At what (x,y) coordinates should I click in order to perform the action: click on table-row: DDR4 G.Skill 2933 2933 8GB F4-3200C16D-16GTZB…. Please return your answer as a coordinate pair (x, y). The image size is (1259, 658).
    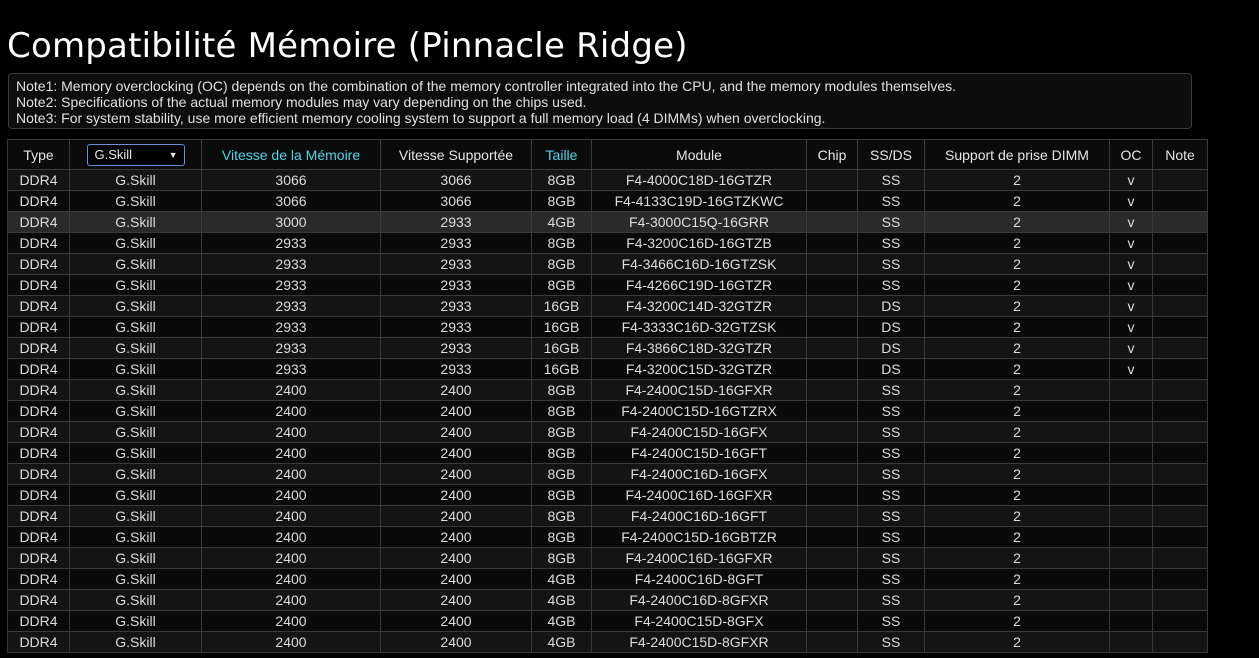
    Looking at the image, I should click on (607, 243).